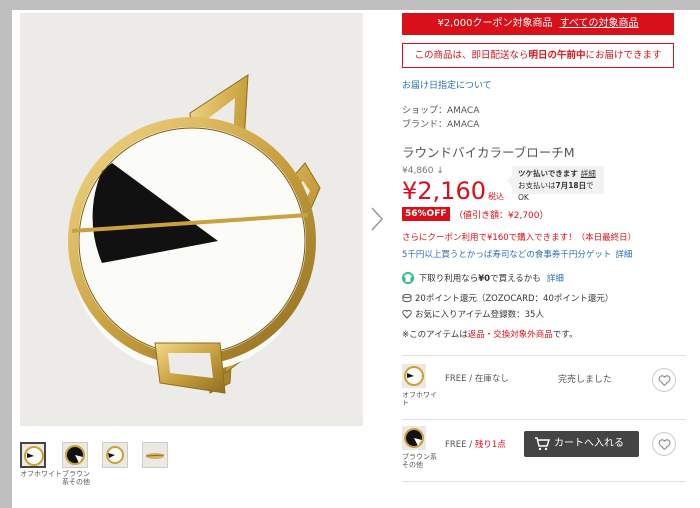 This screenshot has width=700, height=508. I want to click on return-notice: ※このアイテムは返品・交換対象外商品です。, so click(489, 334).